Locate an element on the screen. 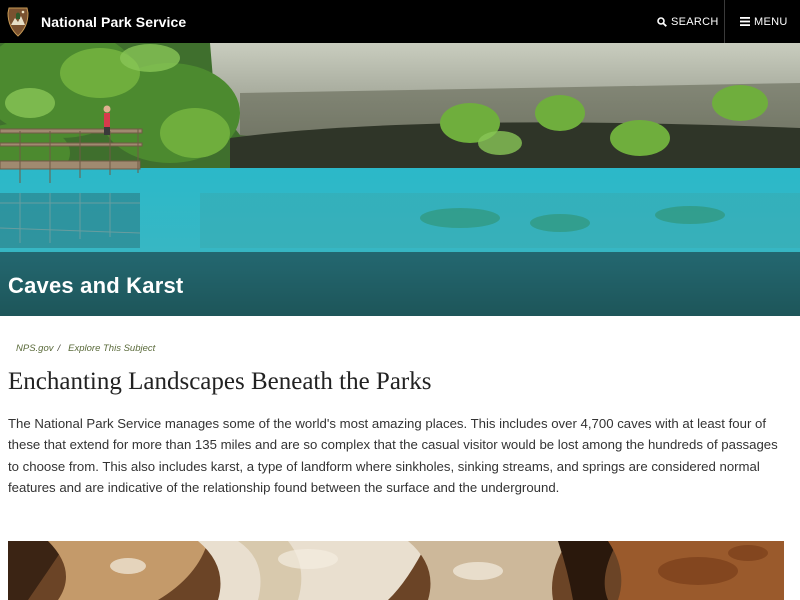  top-navigation-bar: National Park Service SEARCH MENU is located at coordinates (400, 21).